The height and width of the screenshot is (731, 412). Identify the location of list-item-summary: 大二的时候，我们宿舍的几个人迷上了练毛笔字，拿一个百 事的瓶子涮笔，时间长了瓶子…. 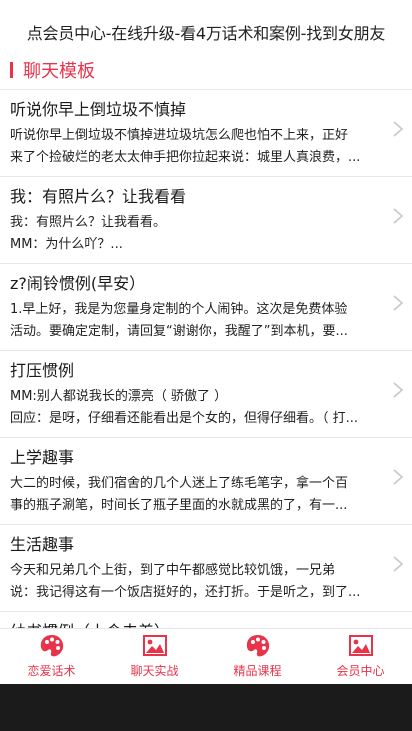
(197, 495).